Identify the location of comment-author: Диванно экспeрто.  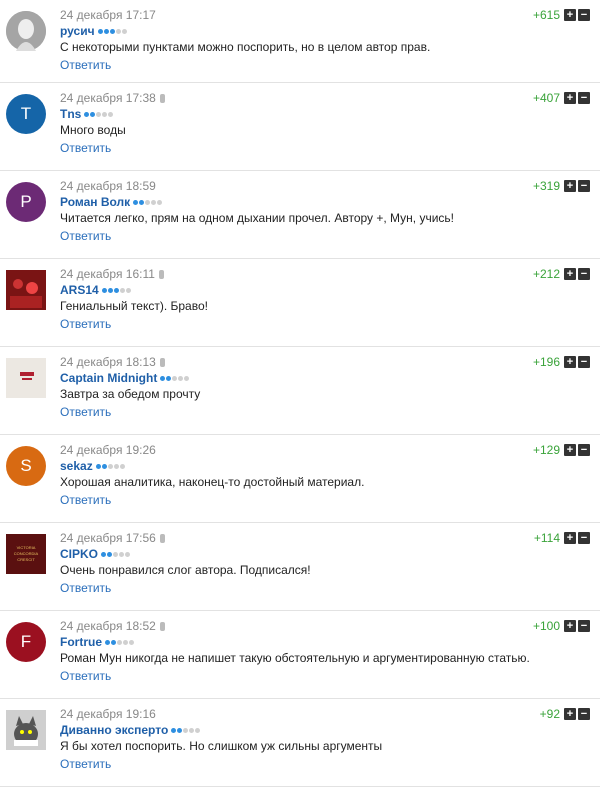
(130, 729).